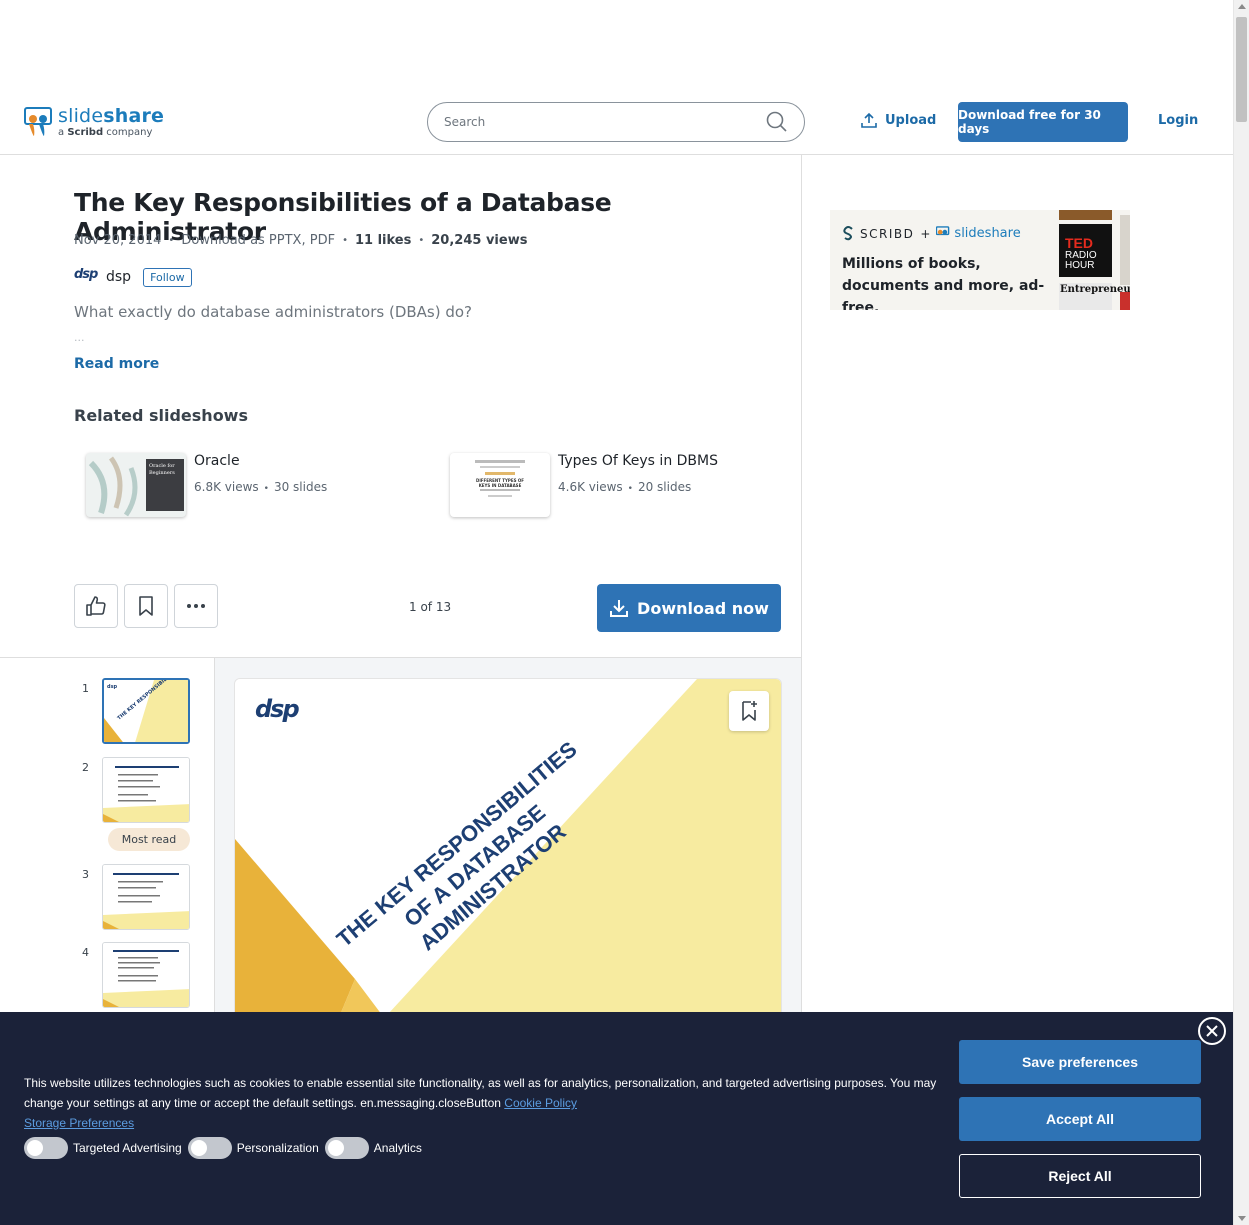  Describe the element at coordinates (167, 277) in the screenshot. I see `follow-button: Follow` at that location.